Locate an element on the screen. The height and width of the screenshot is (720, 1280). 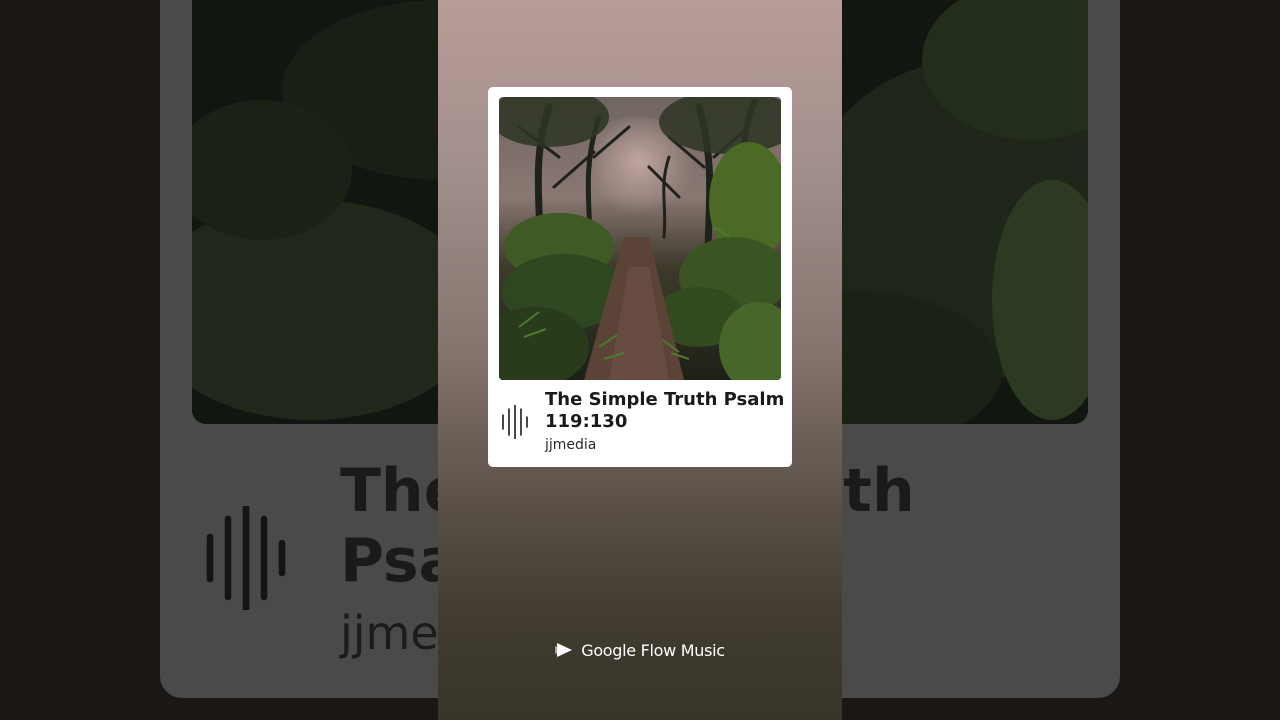
brand-label: Google Flow Music is located at coordinates (653, 650).